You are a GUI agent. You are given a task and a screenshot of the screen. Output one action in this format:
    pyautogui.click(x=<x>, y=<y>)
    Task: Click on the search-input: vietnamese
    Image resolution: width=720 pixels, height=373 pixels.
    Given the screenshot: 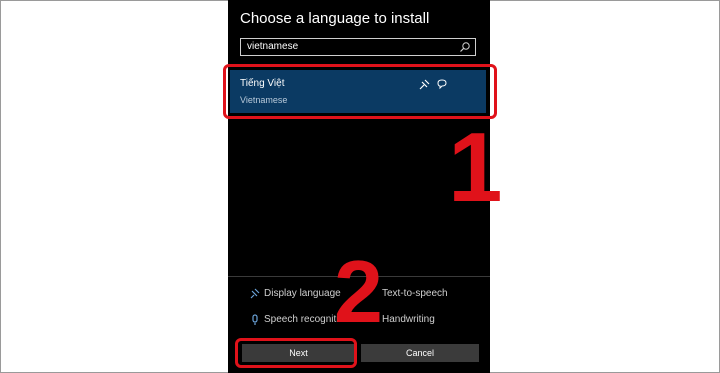 What is the action you would take?
    pyautogui.click(x=358, y=47)
    